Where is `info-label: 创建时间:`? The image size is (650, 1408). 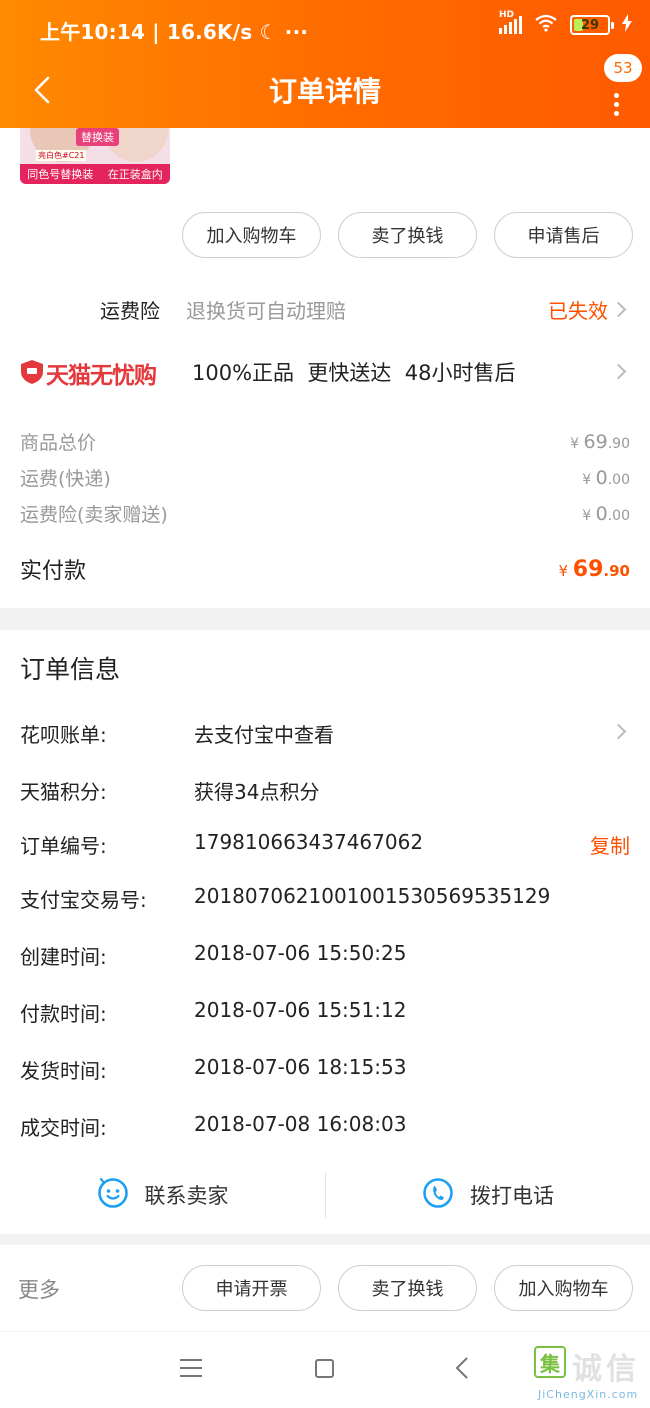
info-label: 创建时间: is located at coordinates (63, 957).